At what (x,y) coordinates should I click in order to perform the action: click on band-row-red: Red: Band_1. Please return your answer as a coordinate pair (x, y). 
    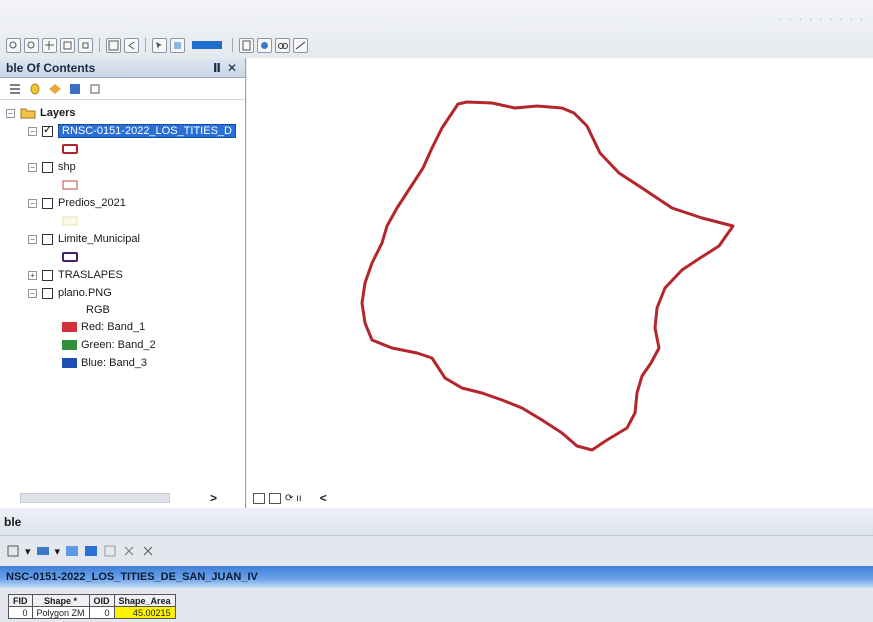
    Looking at the image, I should click on (122, 327).